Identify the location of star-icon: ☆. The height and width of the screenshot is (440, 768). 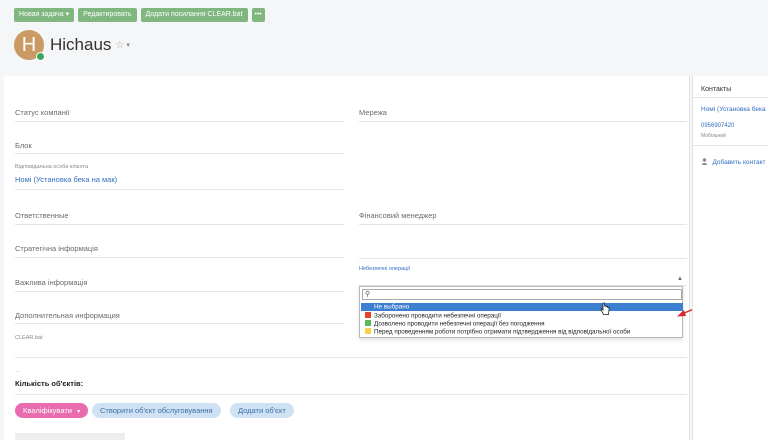
(119, 45).